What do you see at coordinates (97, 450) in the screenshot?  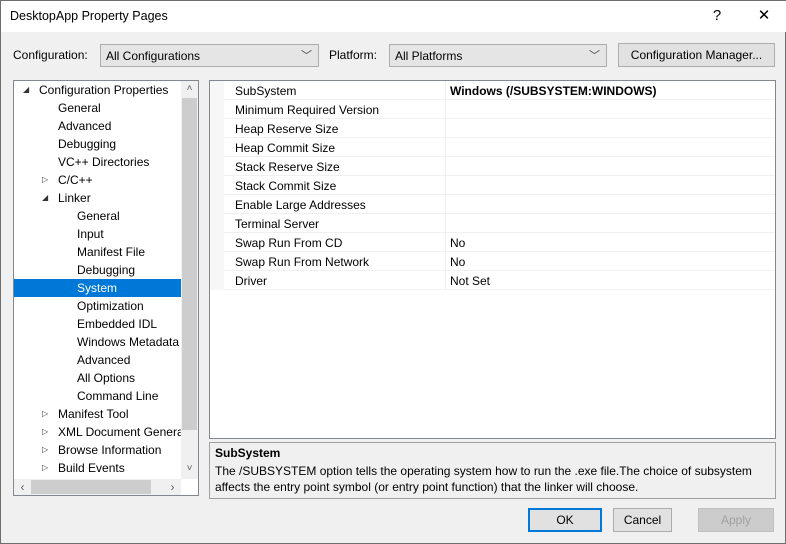 I see `tree-item: ▷ Browse Information` at bounding box center [97, 450].